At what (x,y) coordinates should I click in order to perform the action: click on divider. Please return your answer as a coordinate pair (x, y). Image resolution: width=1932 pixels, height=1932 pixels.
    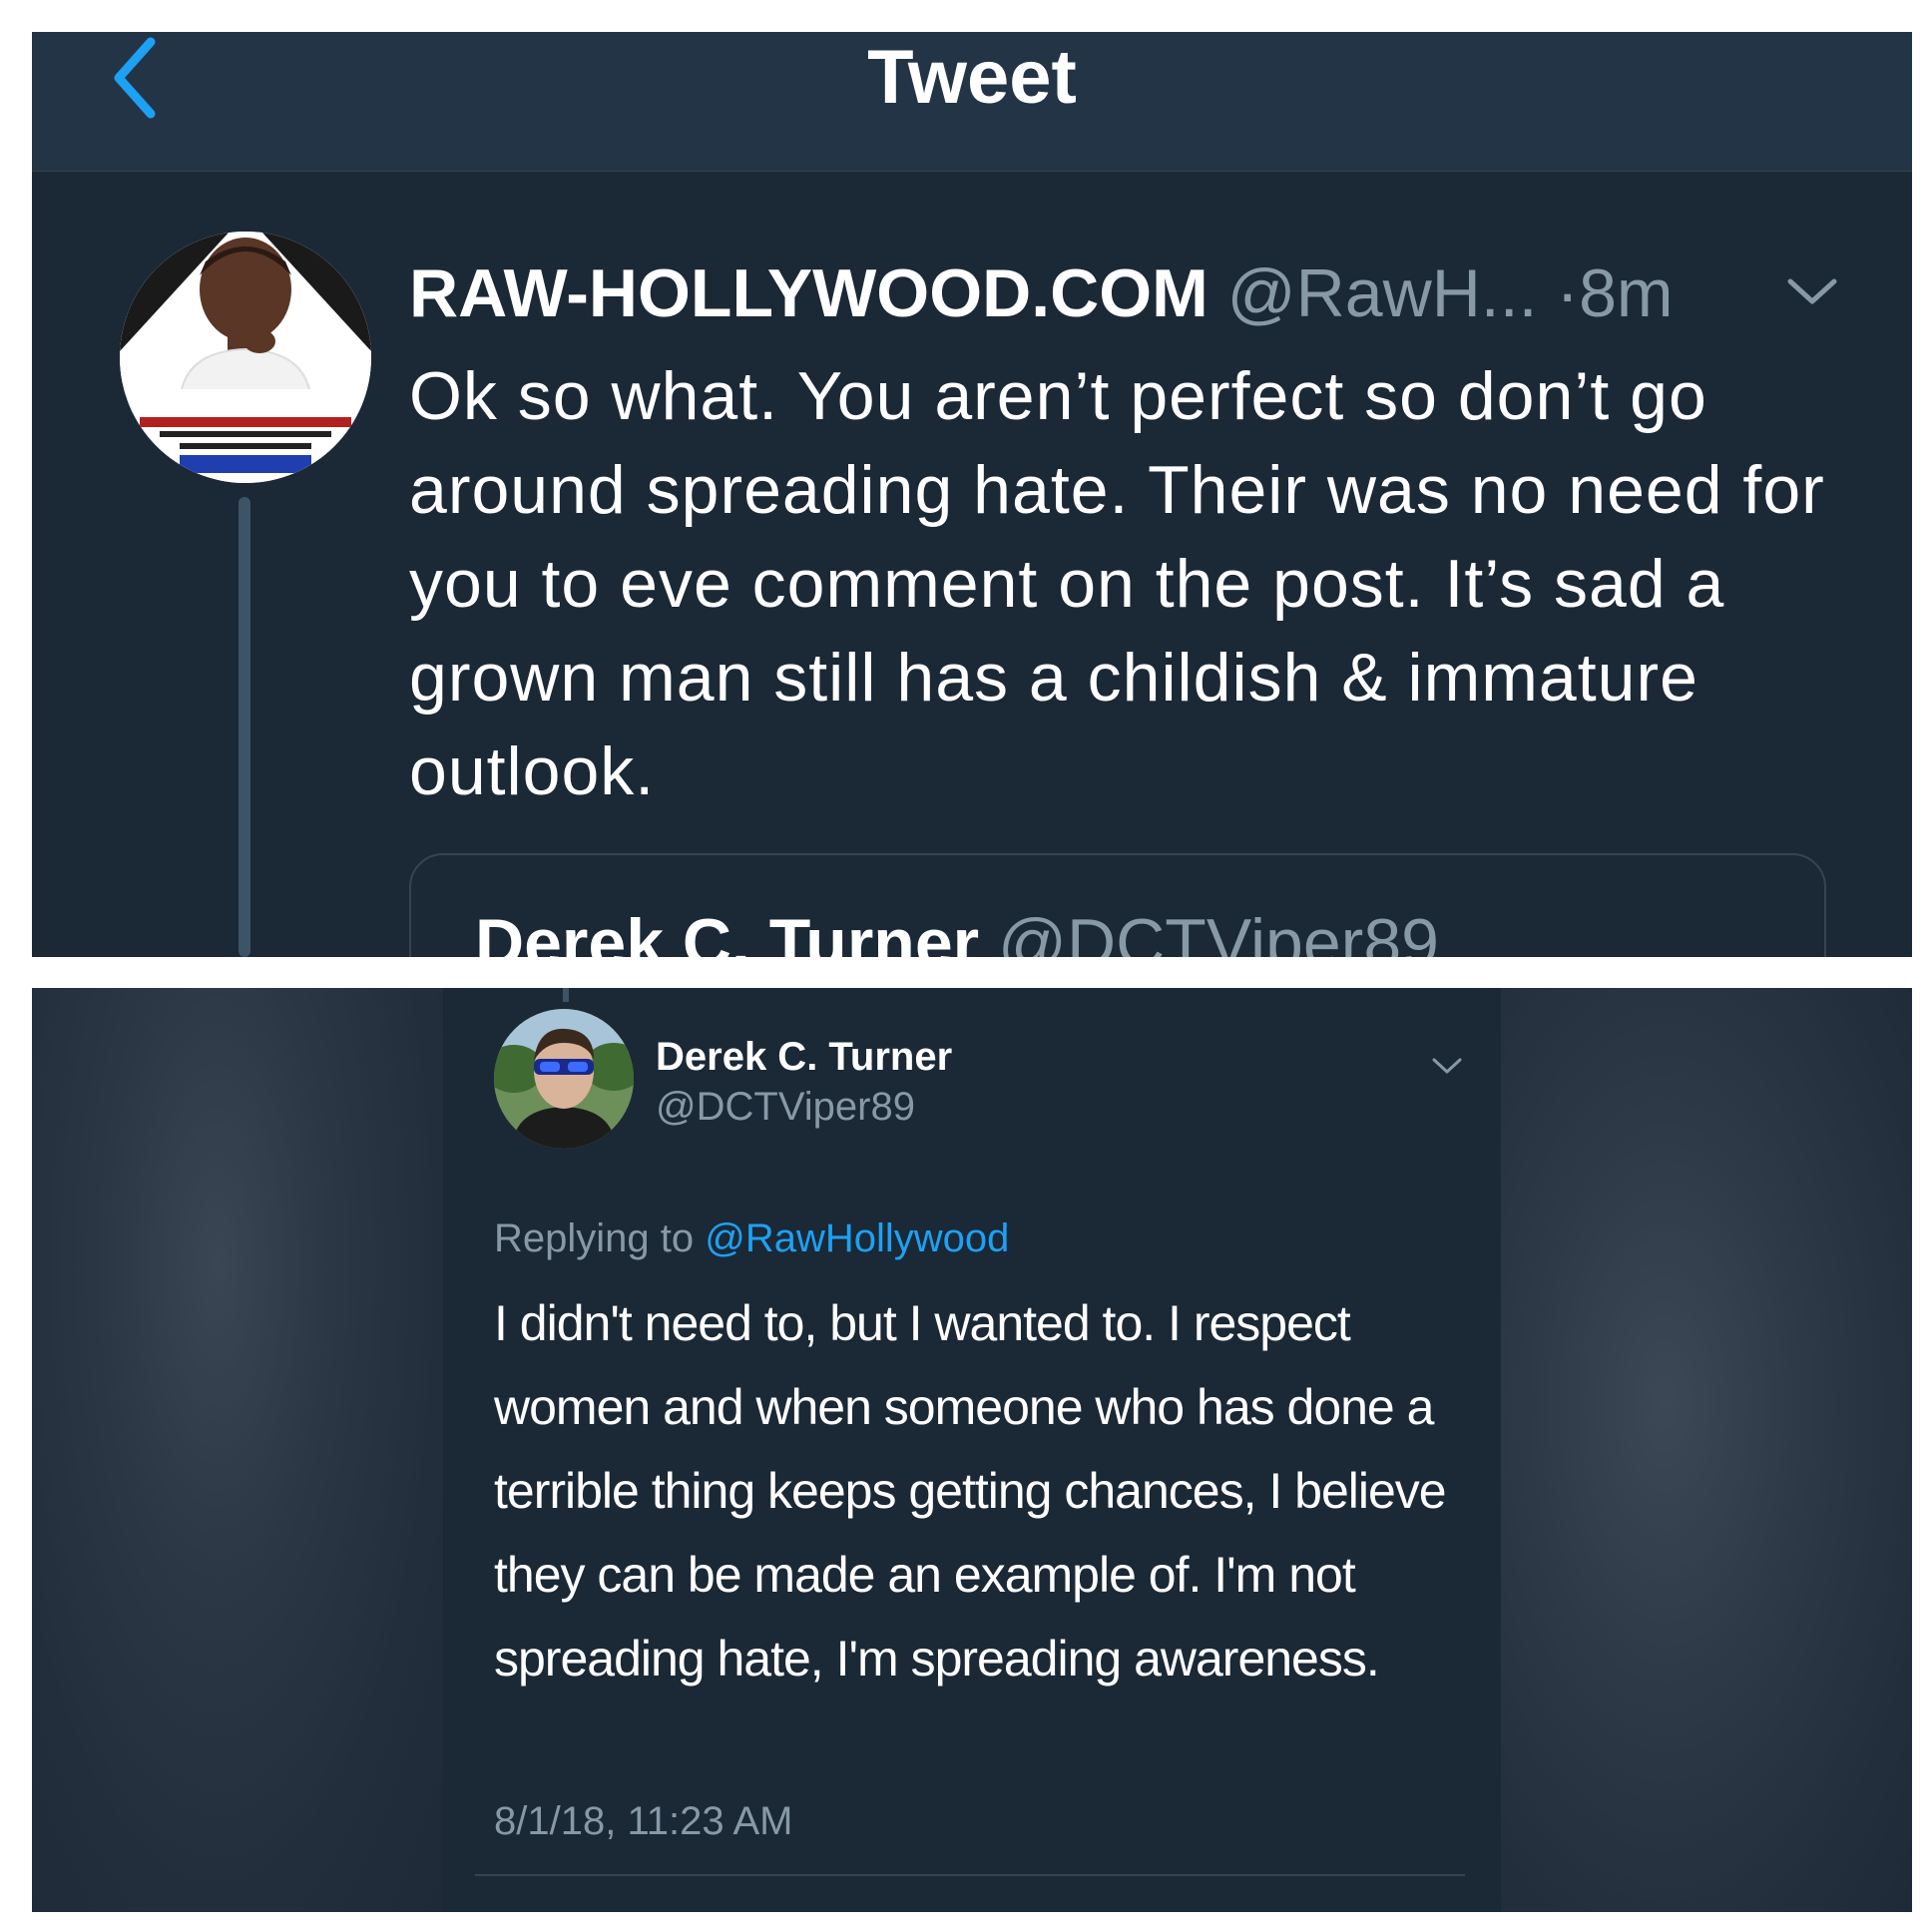
    Looking at the image, I should click on (970, 1875).